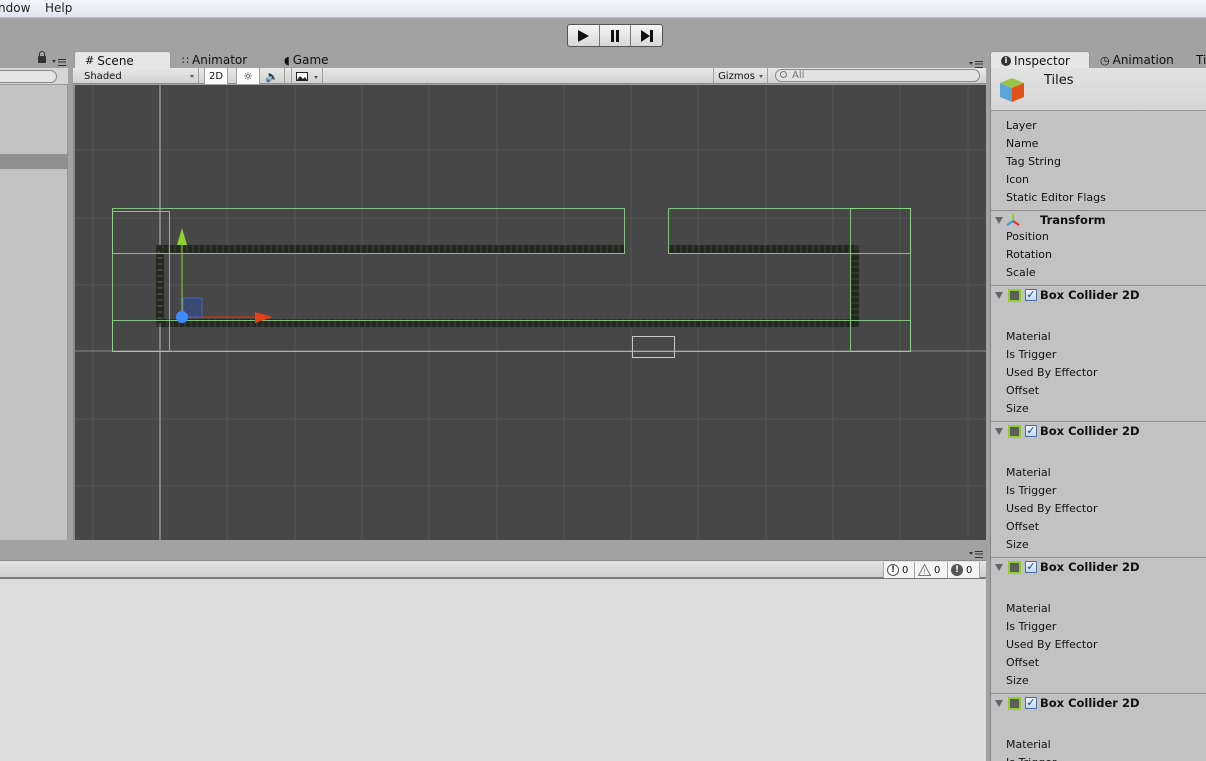 This screenshot has height=761, width=1206. I want to click on step-button, so click(646, 35).